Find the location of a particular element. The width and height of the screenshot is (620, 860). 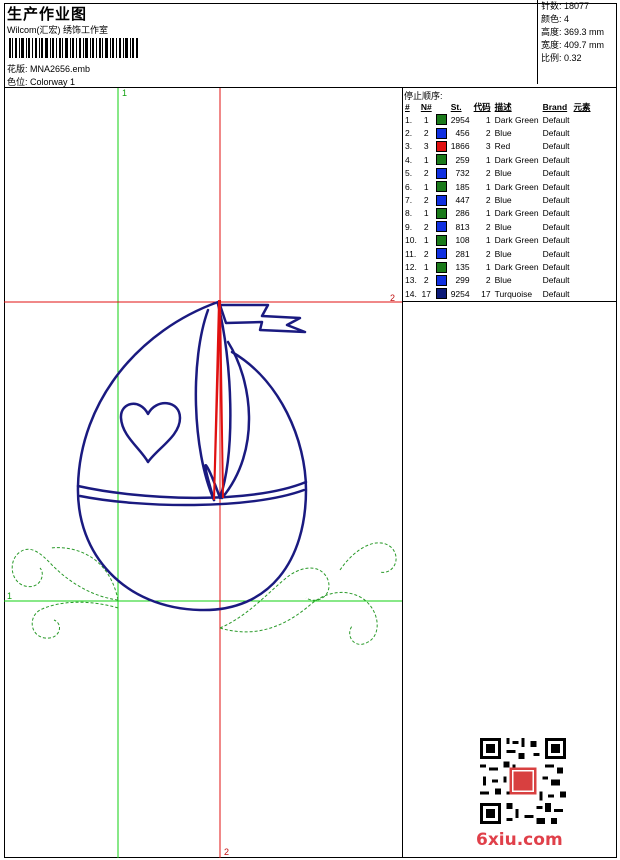

site-watermark: 6xiu.com is located at coordinates (519, 840).